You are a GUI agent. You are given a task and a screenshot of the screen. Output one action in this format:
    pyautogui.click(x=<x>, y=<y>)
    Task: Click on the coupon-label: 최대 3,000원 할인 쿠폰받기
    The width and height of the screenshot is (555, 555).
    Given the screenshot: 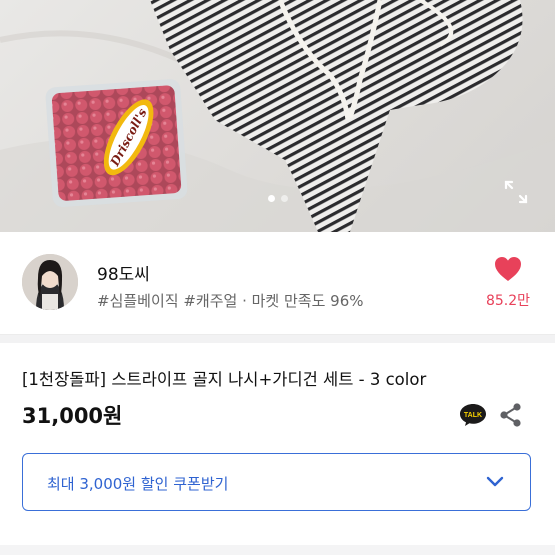 What is the action you would take?
    pyautogui.click(x=138, y=484)
    